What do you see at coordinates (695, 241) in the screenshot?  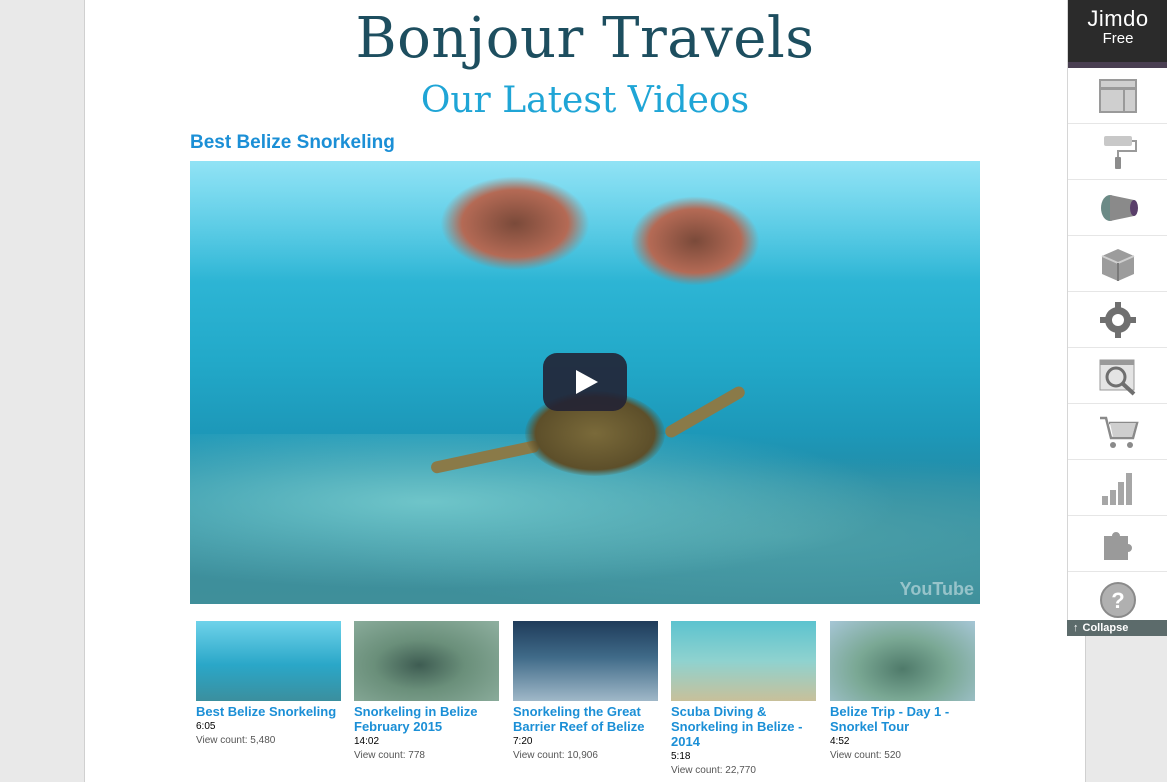 I see `snorkeler-right` at bounding box center [695, 241].